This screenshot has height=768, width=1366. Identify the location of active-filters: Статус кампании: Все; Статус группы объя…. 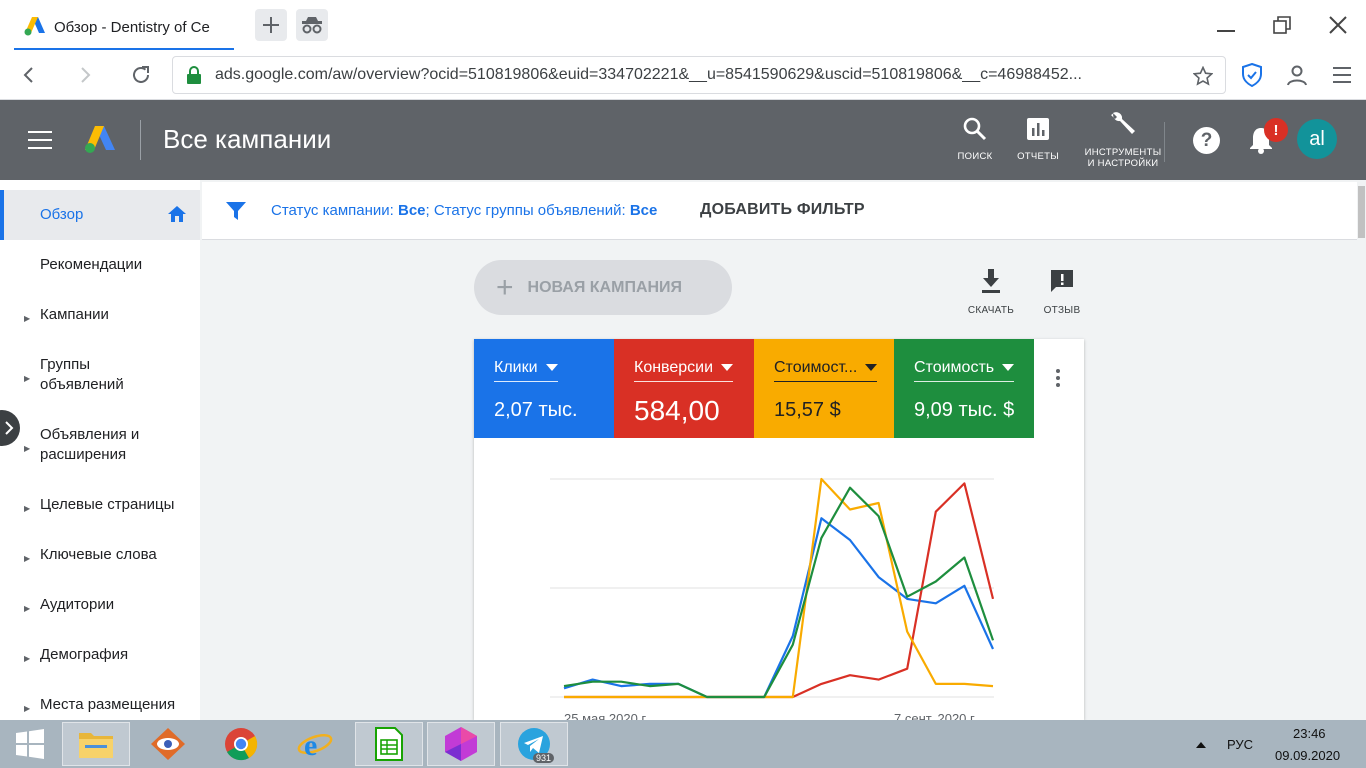
(464, 210).